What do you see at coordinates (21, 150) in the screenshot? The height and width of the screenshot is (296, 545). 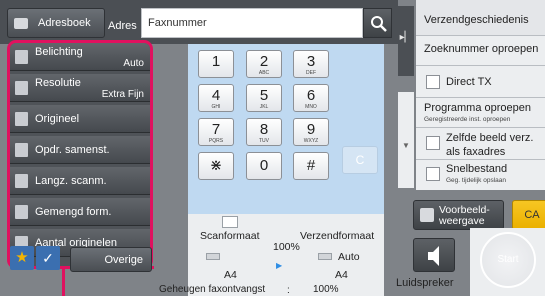 I see `job-build-icon` at bounding box center [21, 150].